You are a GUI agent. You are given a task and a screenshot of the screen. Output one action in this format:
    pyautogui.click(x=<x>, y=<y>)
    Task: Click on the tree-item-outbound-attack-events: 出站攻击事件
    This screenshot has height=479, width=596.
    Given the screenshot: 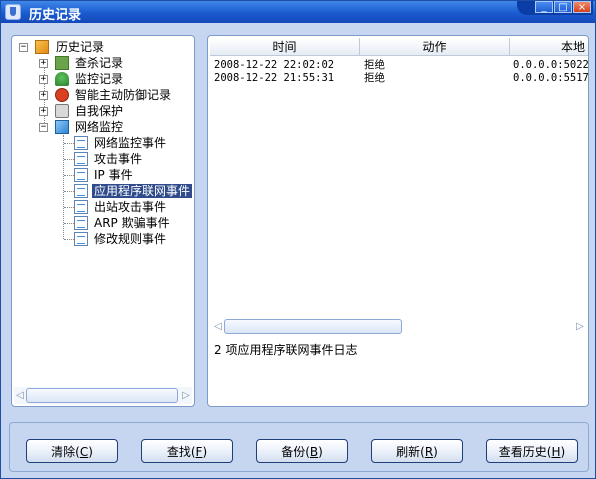 What is the action you would take?
    pyautogui.click(x=130, y=207)
    